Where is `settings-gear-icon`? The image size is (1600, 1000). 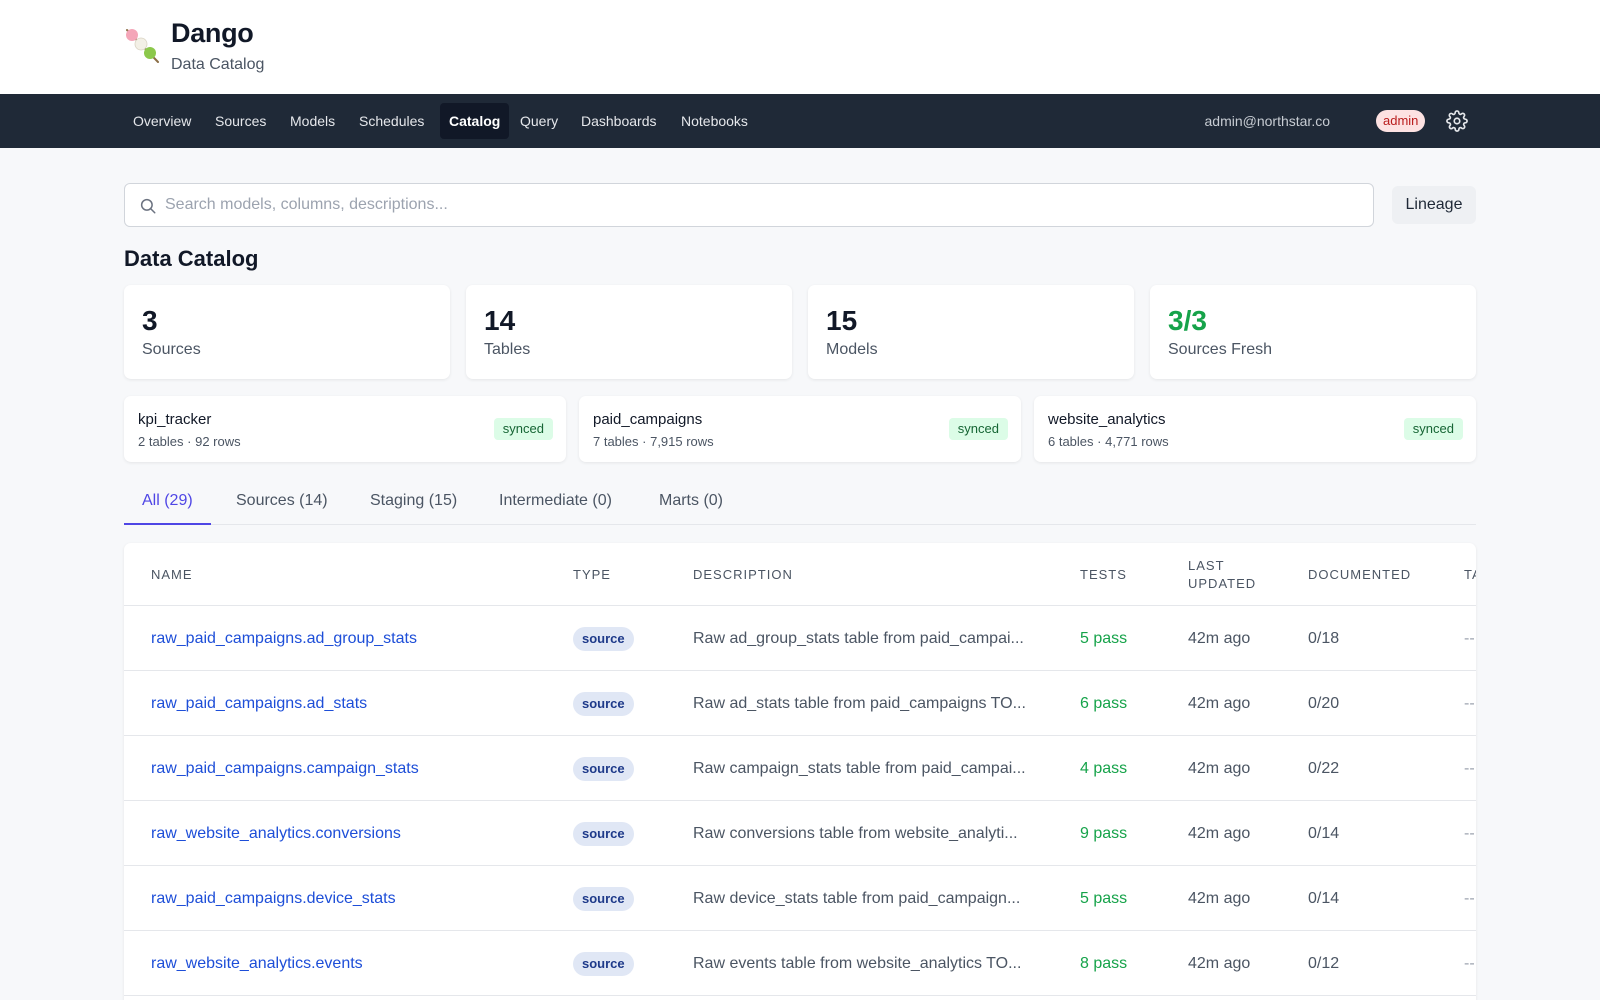
settings-gear-icon is located at coordinates (1457, 121).